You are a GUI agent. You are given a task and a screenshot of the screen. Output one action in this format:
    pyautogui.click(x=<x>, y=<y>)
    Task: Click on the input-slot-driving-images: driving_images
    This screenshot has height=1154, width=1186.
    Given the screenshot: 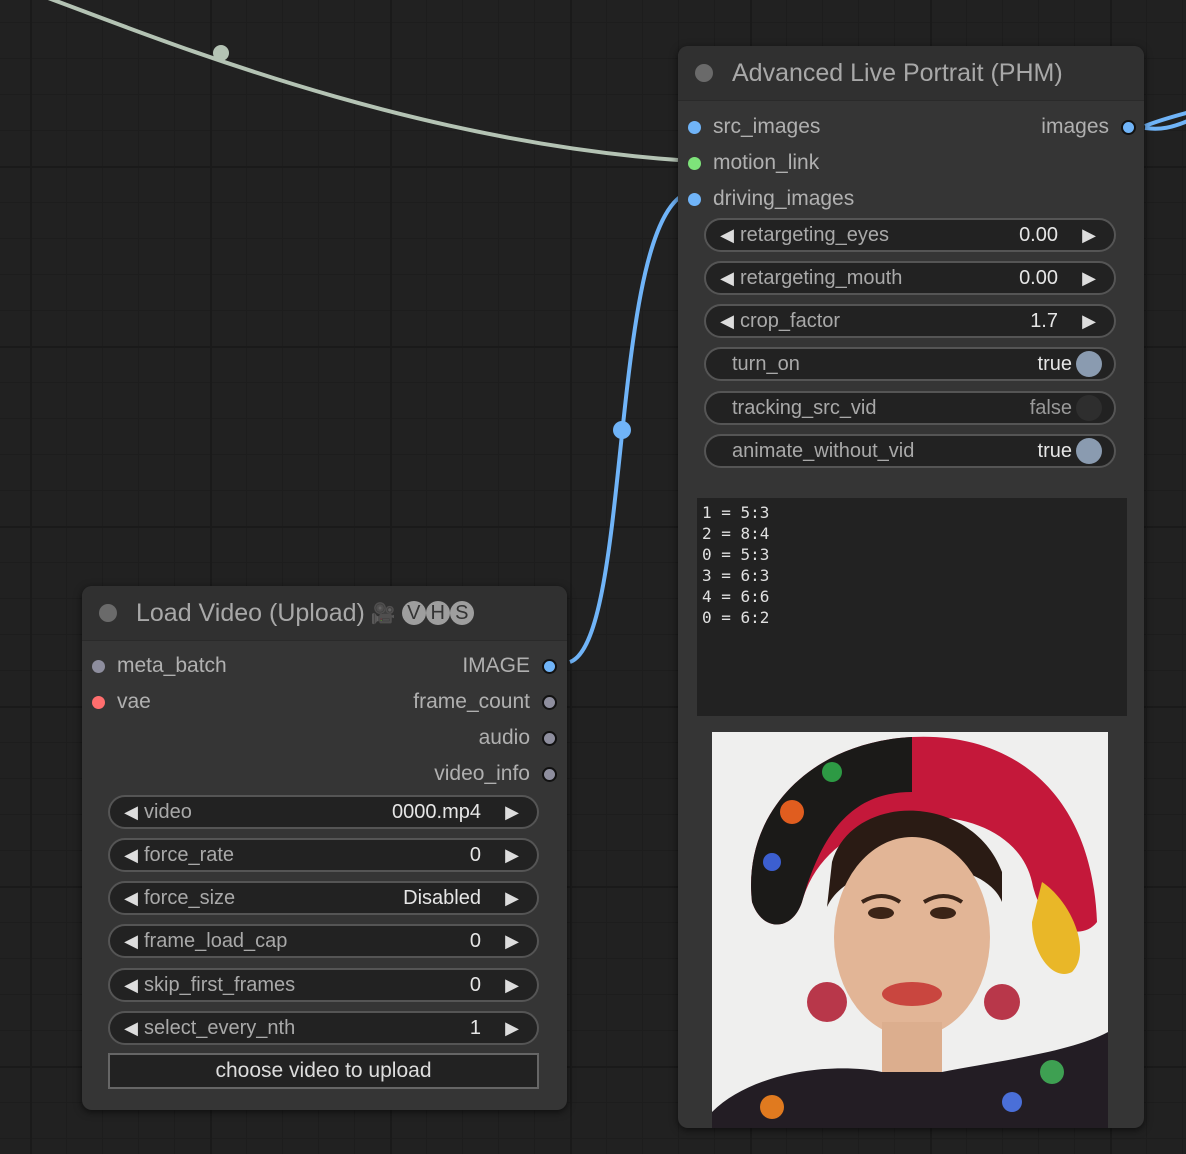 What is the action you would take?
    pyautogui.click(x=771, y=199)
    